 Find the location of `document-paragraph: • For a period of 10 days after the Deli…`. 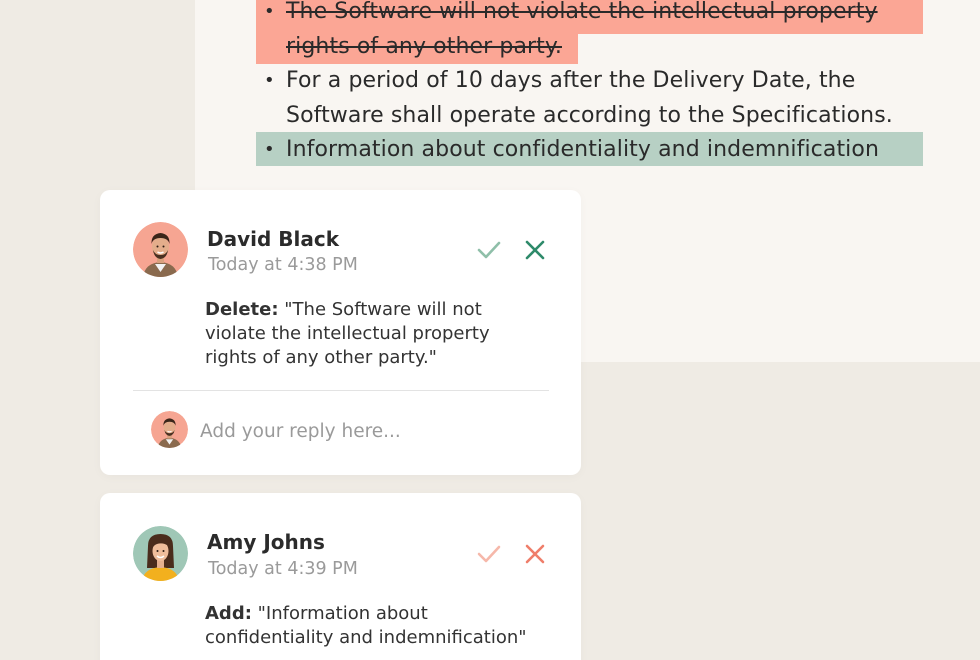

document-paragraph: • For a period of 10 days after the Deli… is located at coordinates (590, 98).